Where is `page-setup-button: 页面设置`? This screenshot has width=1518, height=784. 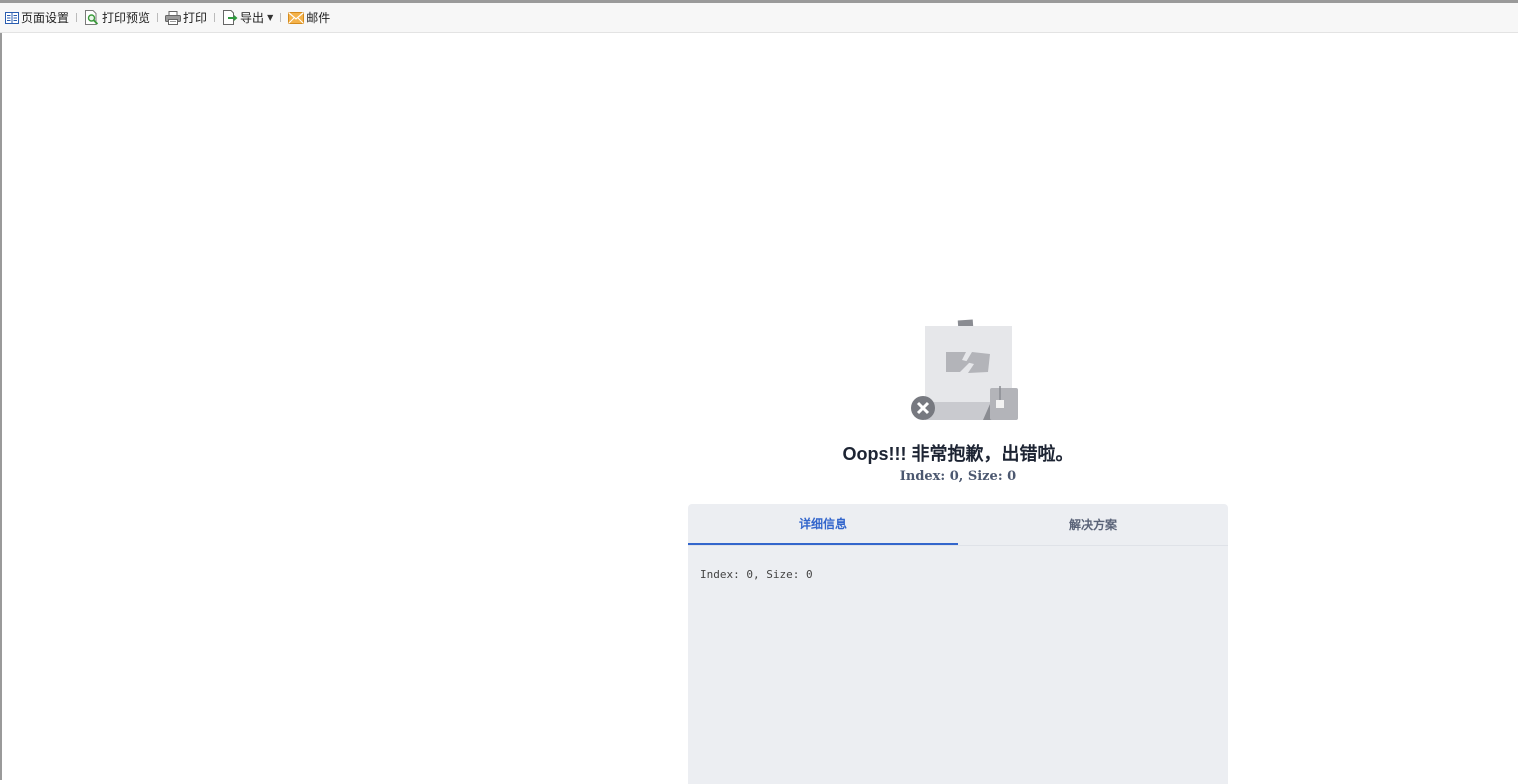
page-setup-button: 页面设置 is located at coordinates (37, 18).